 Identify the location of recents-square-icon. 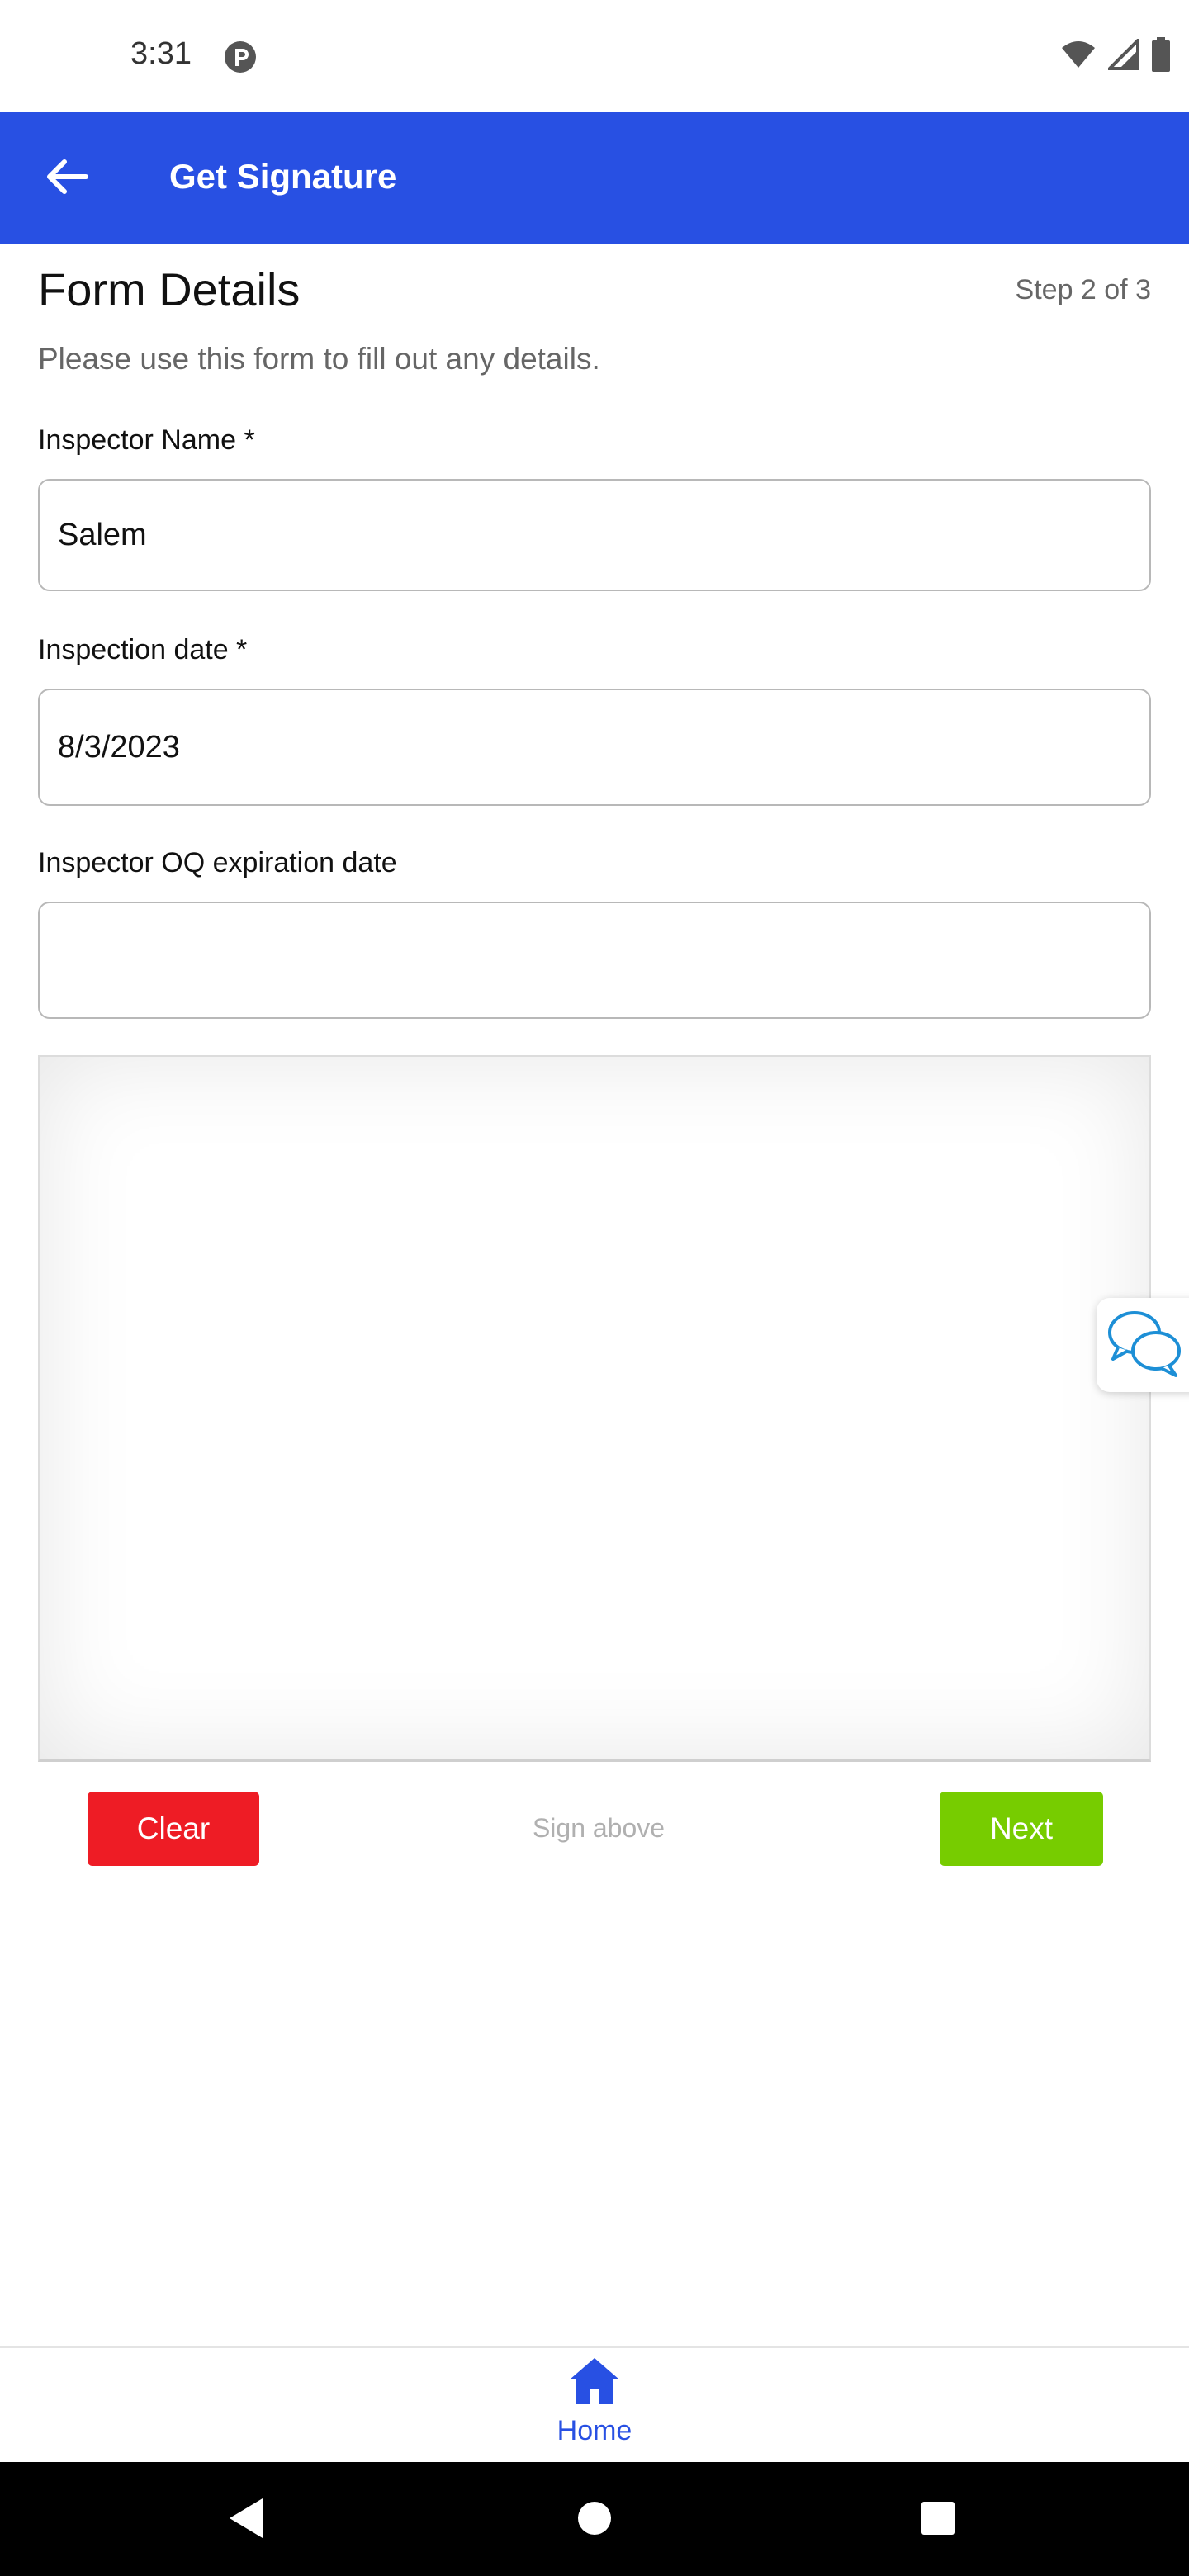
(938, 2520).